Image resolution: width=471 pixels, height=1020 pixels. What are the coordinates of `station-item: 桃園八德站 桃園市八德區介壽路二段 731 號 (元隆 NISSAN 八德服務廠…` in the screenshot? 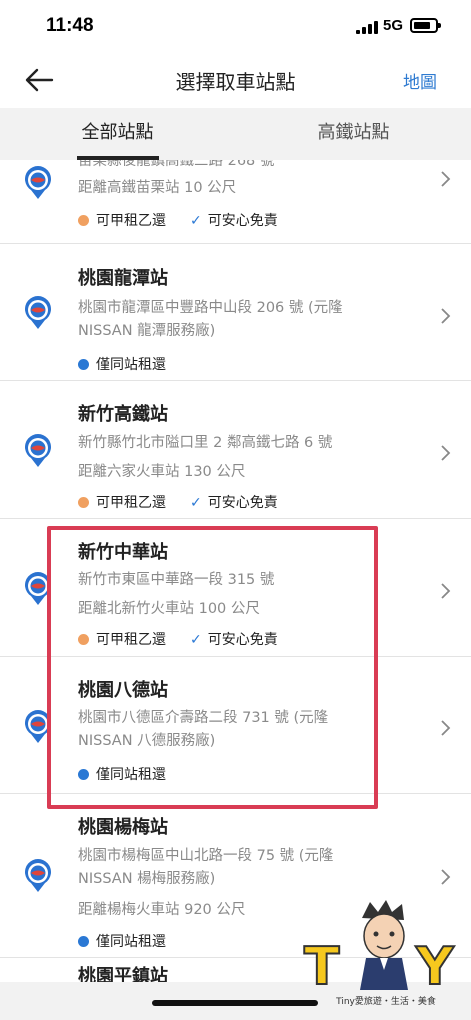 It's located at (235, 725).